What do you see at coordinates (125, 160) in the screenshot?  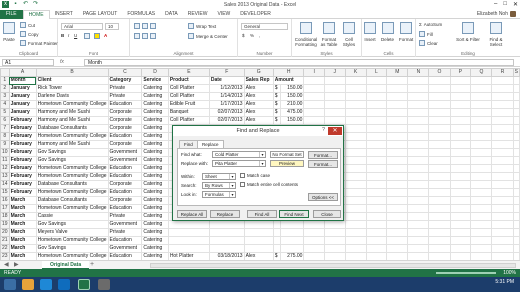 I see `grid-cell: Government` at bounding box center [125, 160].